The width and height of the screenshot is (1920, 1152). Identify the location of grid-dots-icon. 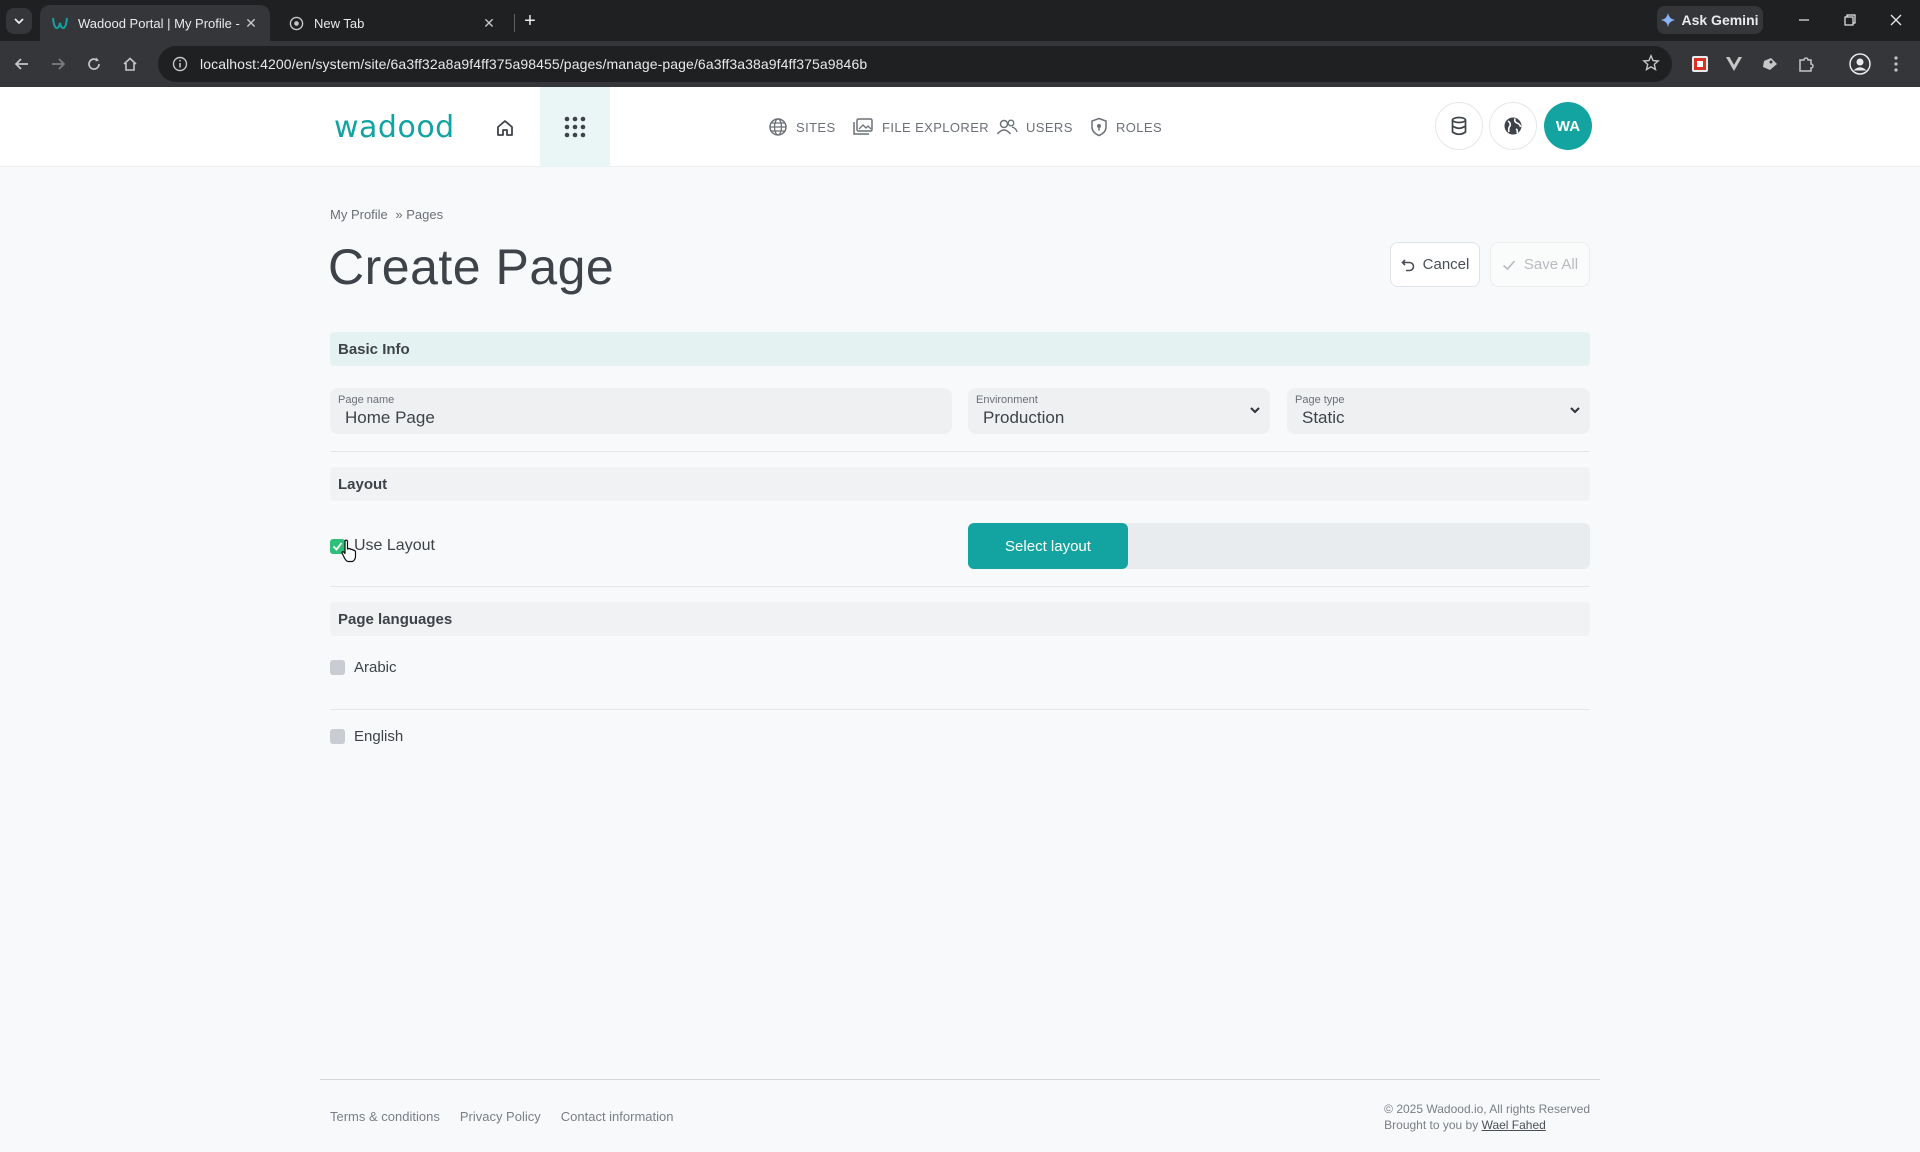
(575, 127).